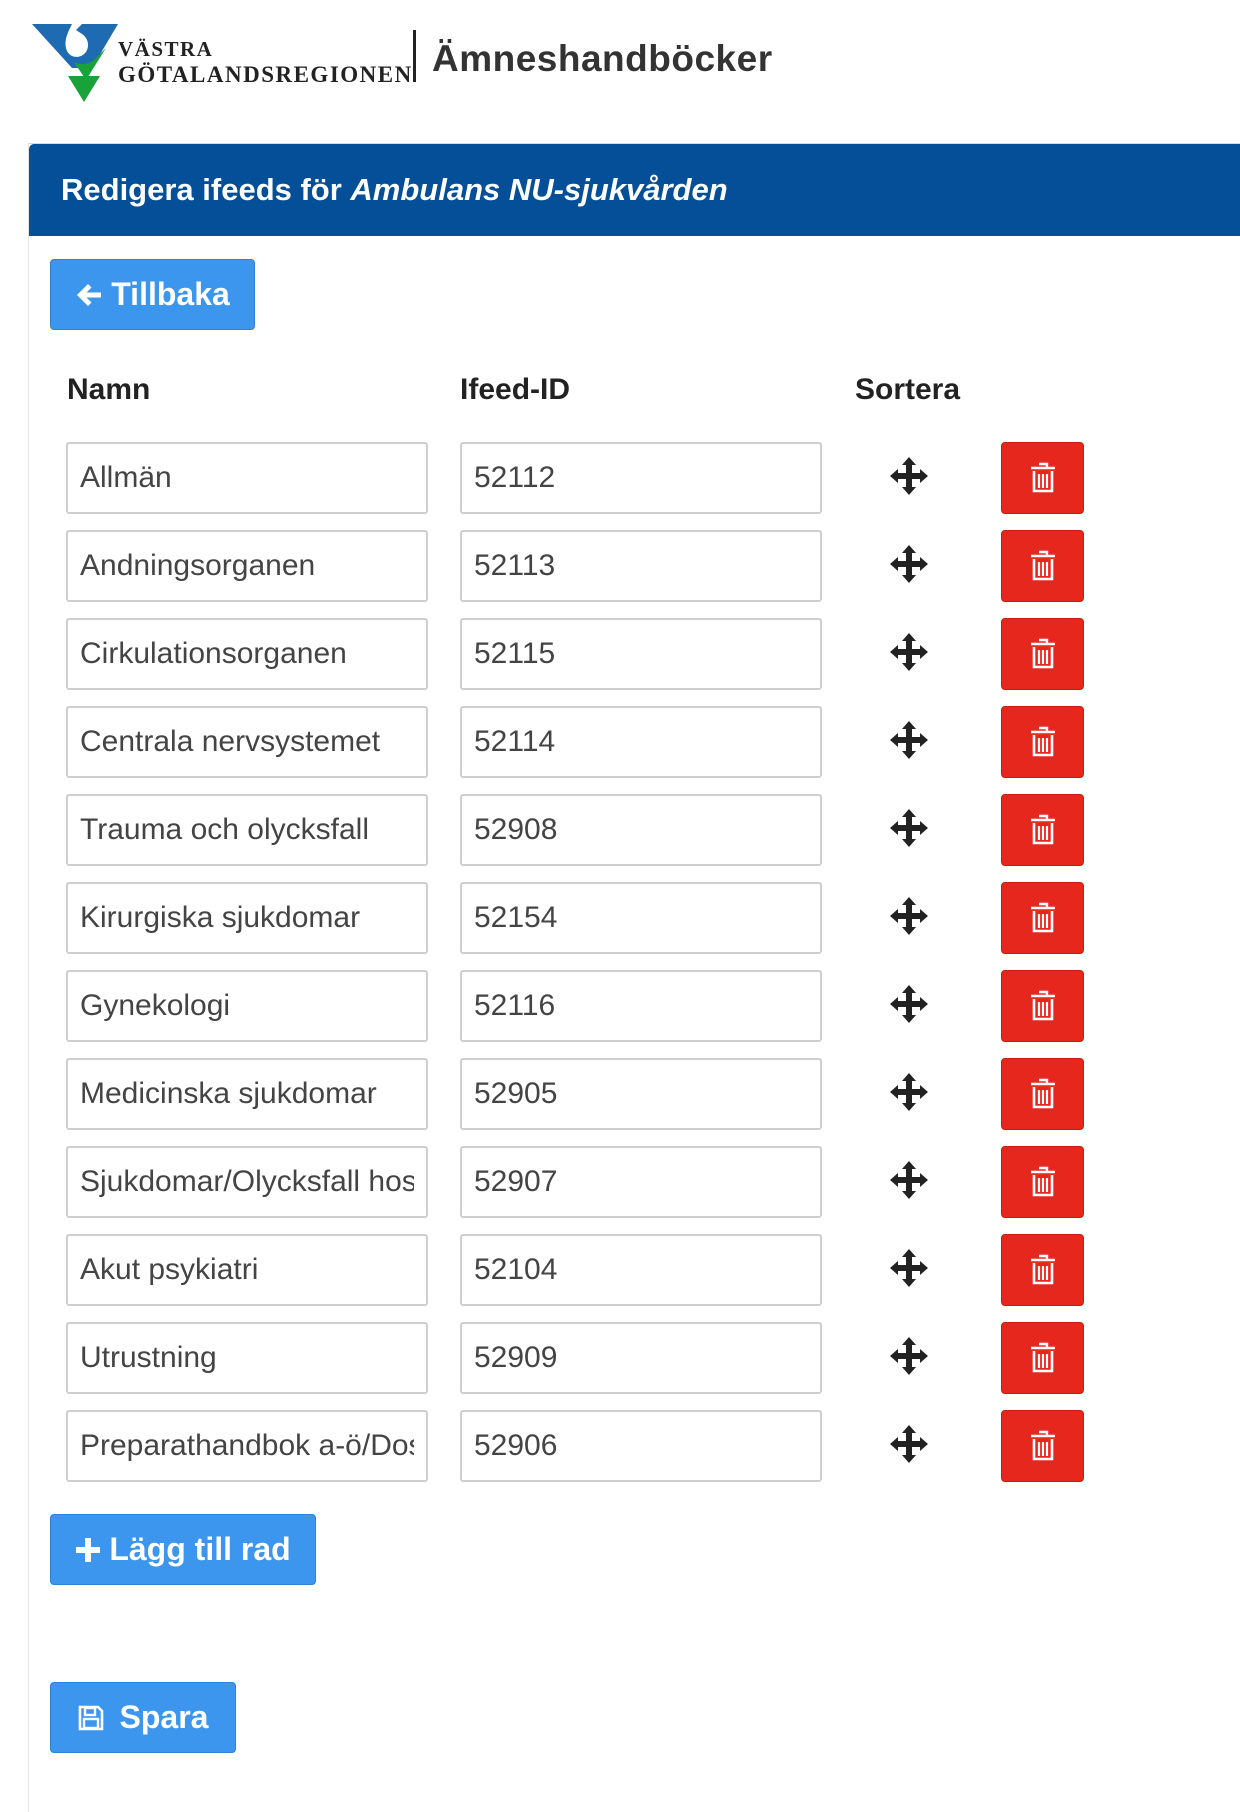 This screenshot has height=1812, width=1240. What do you see at coordinates (515, 389) in the screenshot?
I see `column-header-ifeed-id: Ifeed-ID` at bounding box center [515, 389].